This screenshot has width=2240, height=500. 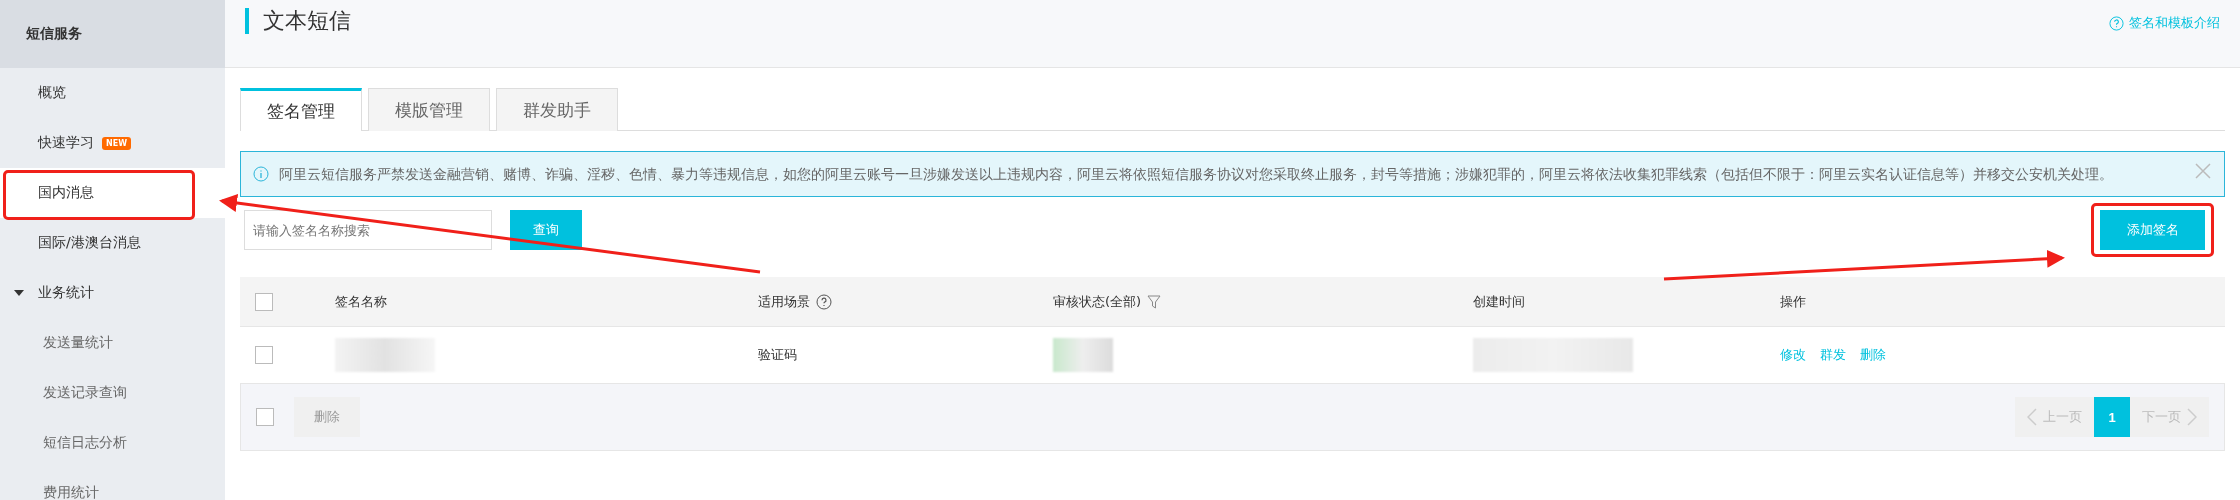 I want to click on notice-text: 阿里云短信服务严禁发送金融营销、赌博、诈骗、淫秽、色情、暴力等违规信息，如您的阿里云账号一旦涉嫌发送以上违规内容，阿里云将依照短信服务协议对您采取终止服务，封号等措施；涉嫌犯罪的，阿里云将依法收集犯罪线索（包括但不限于：阿里云实名认证信息等）并移交公安机关处理。, so click(x=1196, y=174).